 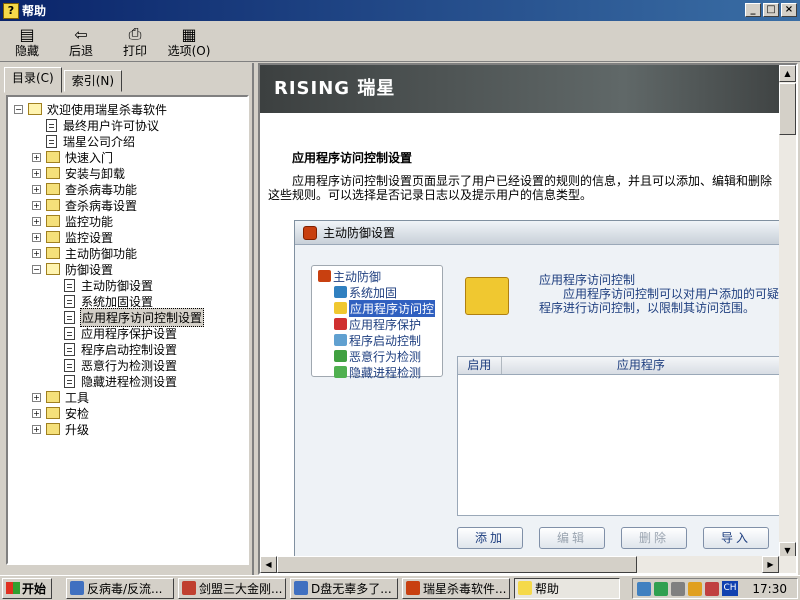 I want to click on horizontal-scrollbar: ◀ ▶, so click(x=528, y=564).